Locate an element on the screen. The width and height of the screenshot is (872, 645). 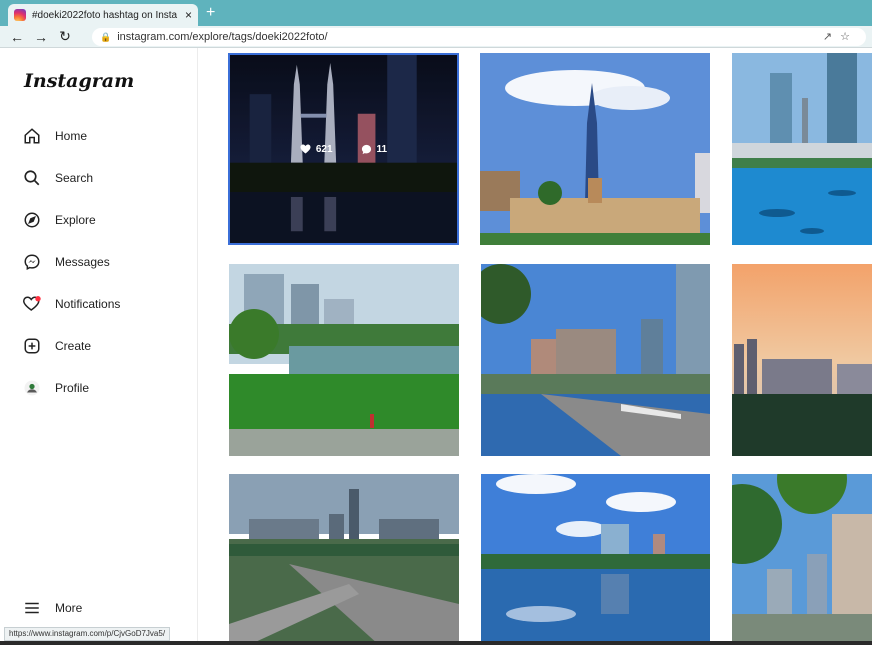
sidebar-item-create: Create is located at coordinates (56, 346).